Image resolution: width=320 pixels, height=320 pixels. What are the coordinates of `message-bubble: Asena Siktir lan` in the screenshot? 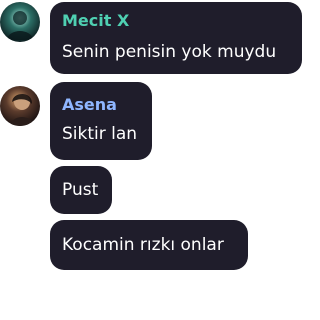 It's located at (101, 121).